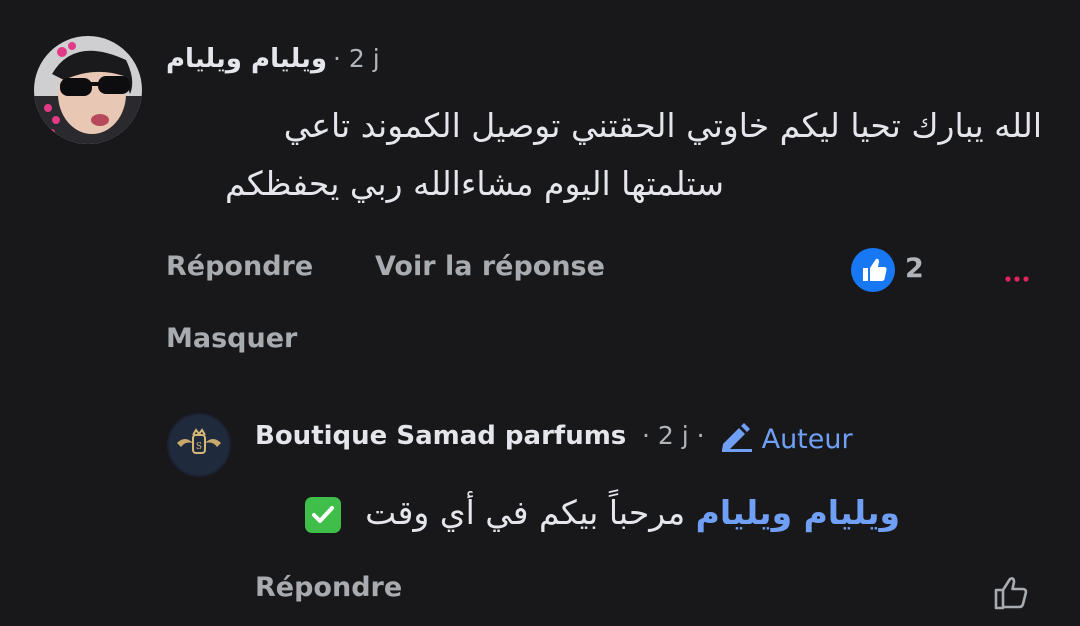  What do you see at coordinates (525, 512) in the screenshot?
I see `reply-message: مرحباً بيكم في أي وقت` at bounding box center [525, 512].